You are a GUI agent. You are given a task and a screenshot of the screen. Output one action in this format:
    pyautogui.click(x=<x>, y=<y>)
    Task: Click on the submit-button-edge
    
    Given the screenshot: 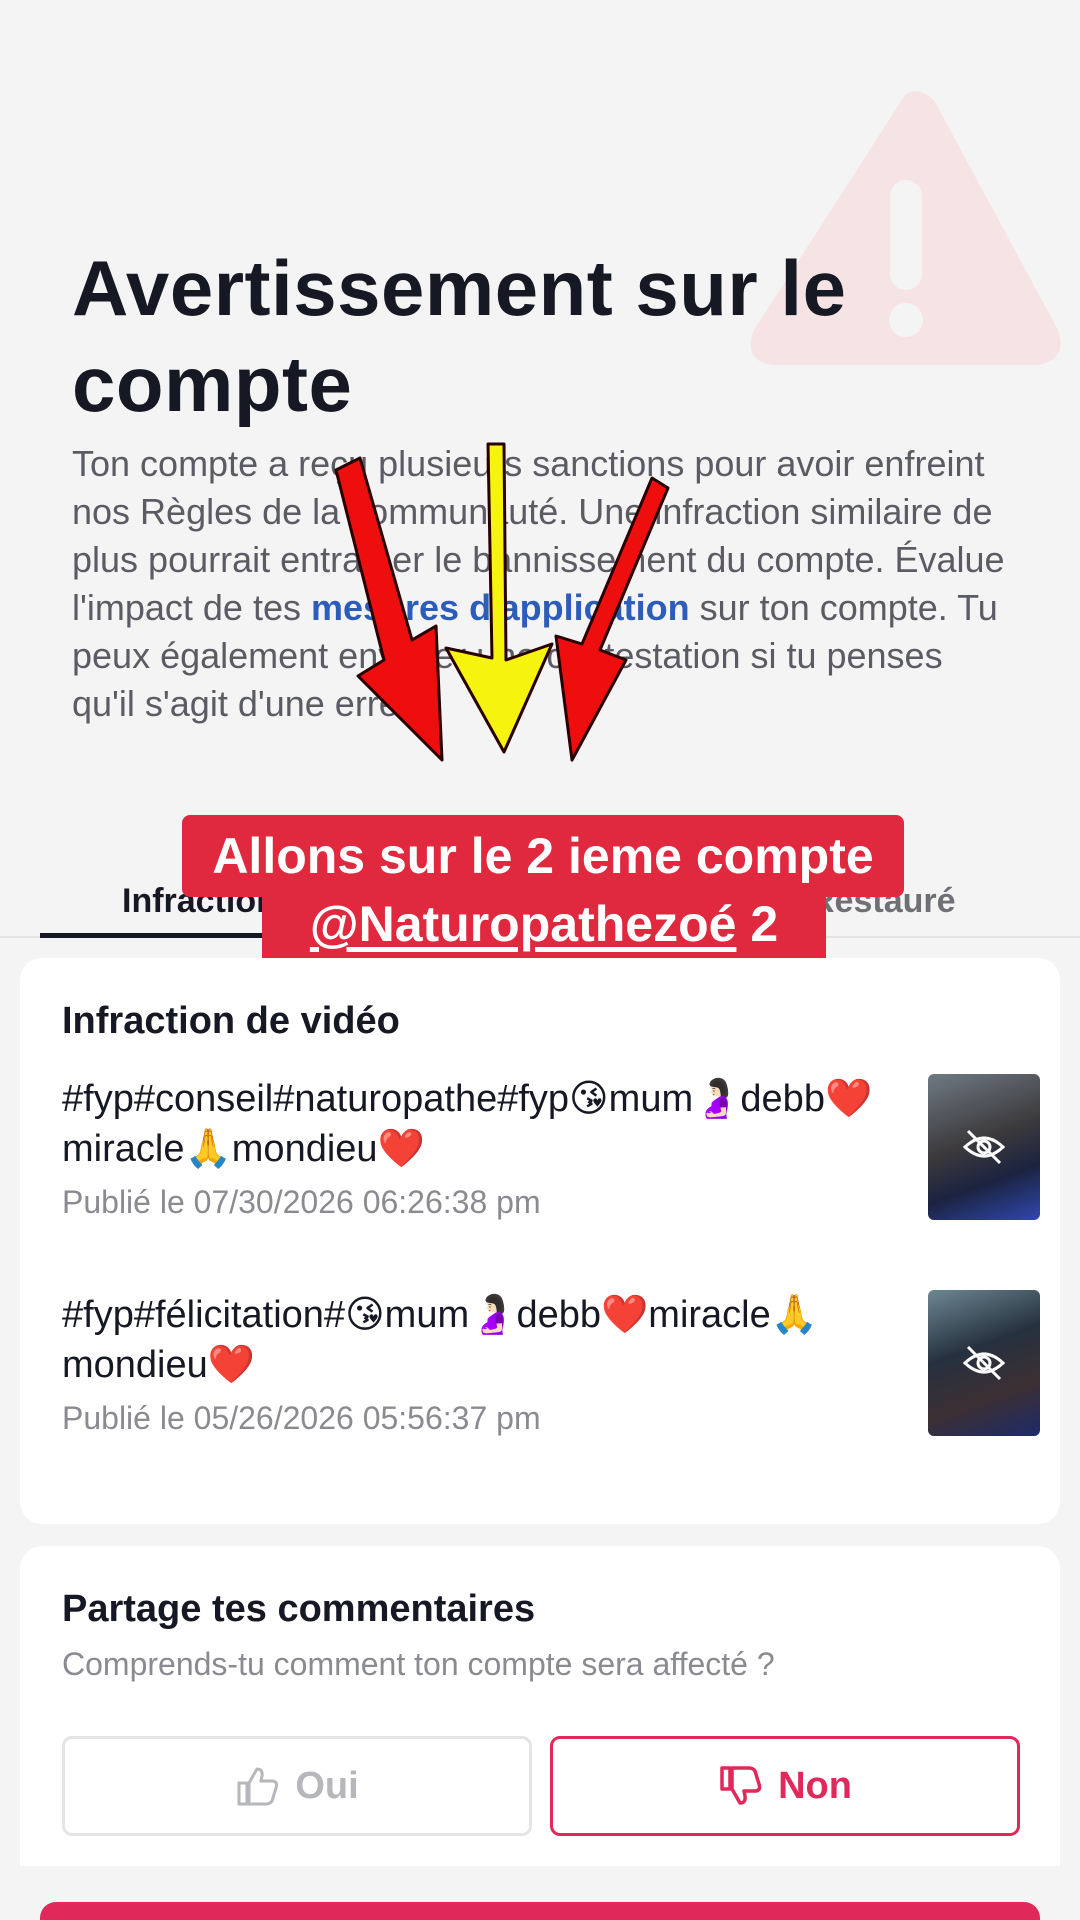 What is the action you would take?
    pyautogui.click(x=540, y=1911)
    